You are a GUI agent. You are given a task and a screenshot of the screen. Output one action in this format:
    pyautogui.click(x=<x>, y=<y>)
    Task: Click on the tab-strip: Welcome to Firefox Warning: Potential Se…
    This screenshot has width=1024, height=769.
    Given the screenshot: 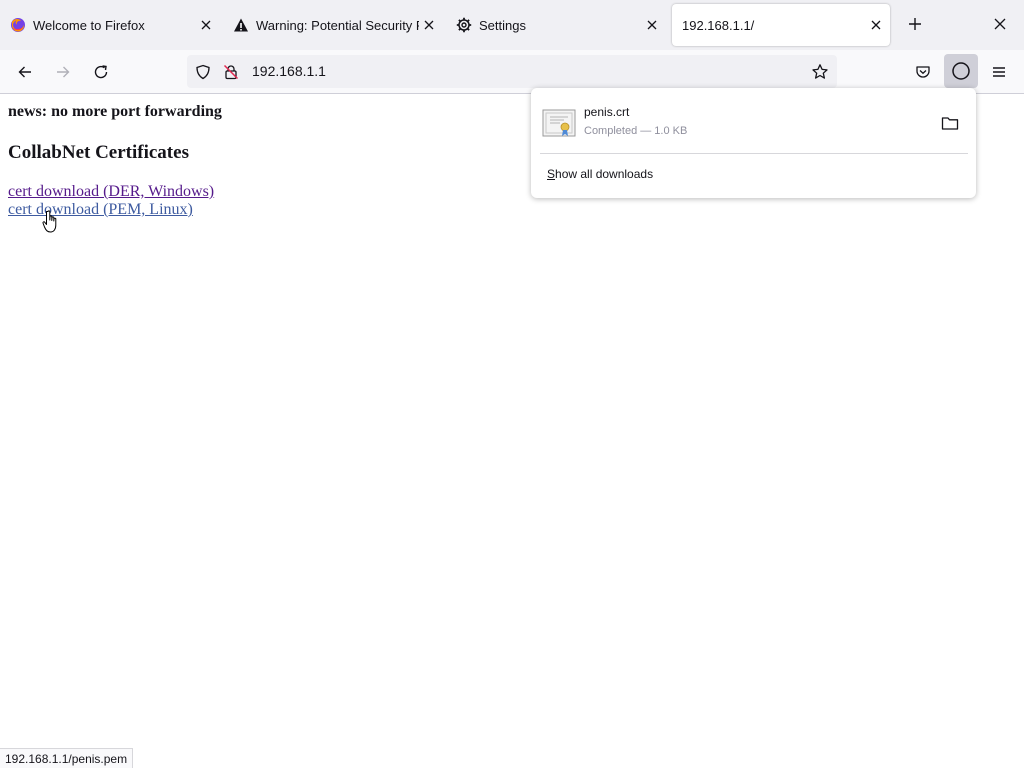 What is the action you would take?
    pyautogui.click(x=512, y=25)
    